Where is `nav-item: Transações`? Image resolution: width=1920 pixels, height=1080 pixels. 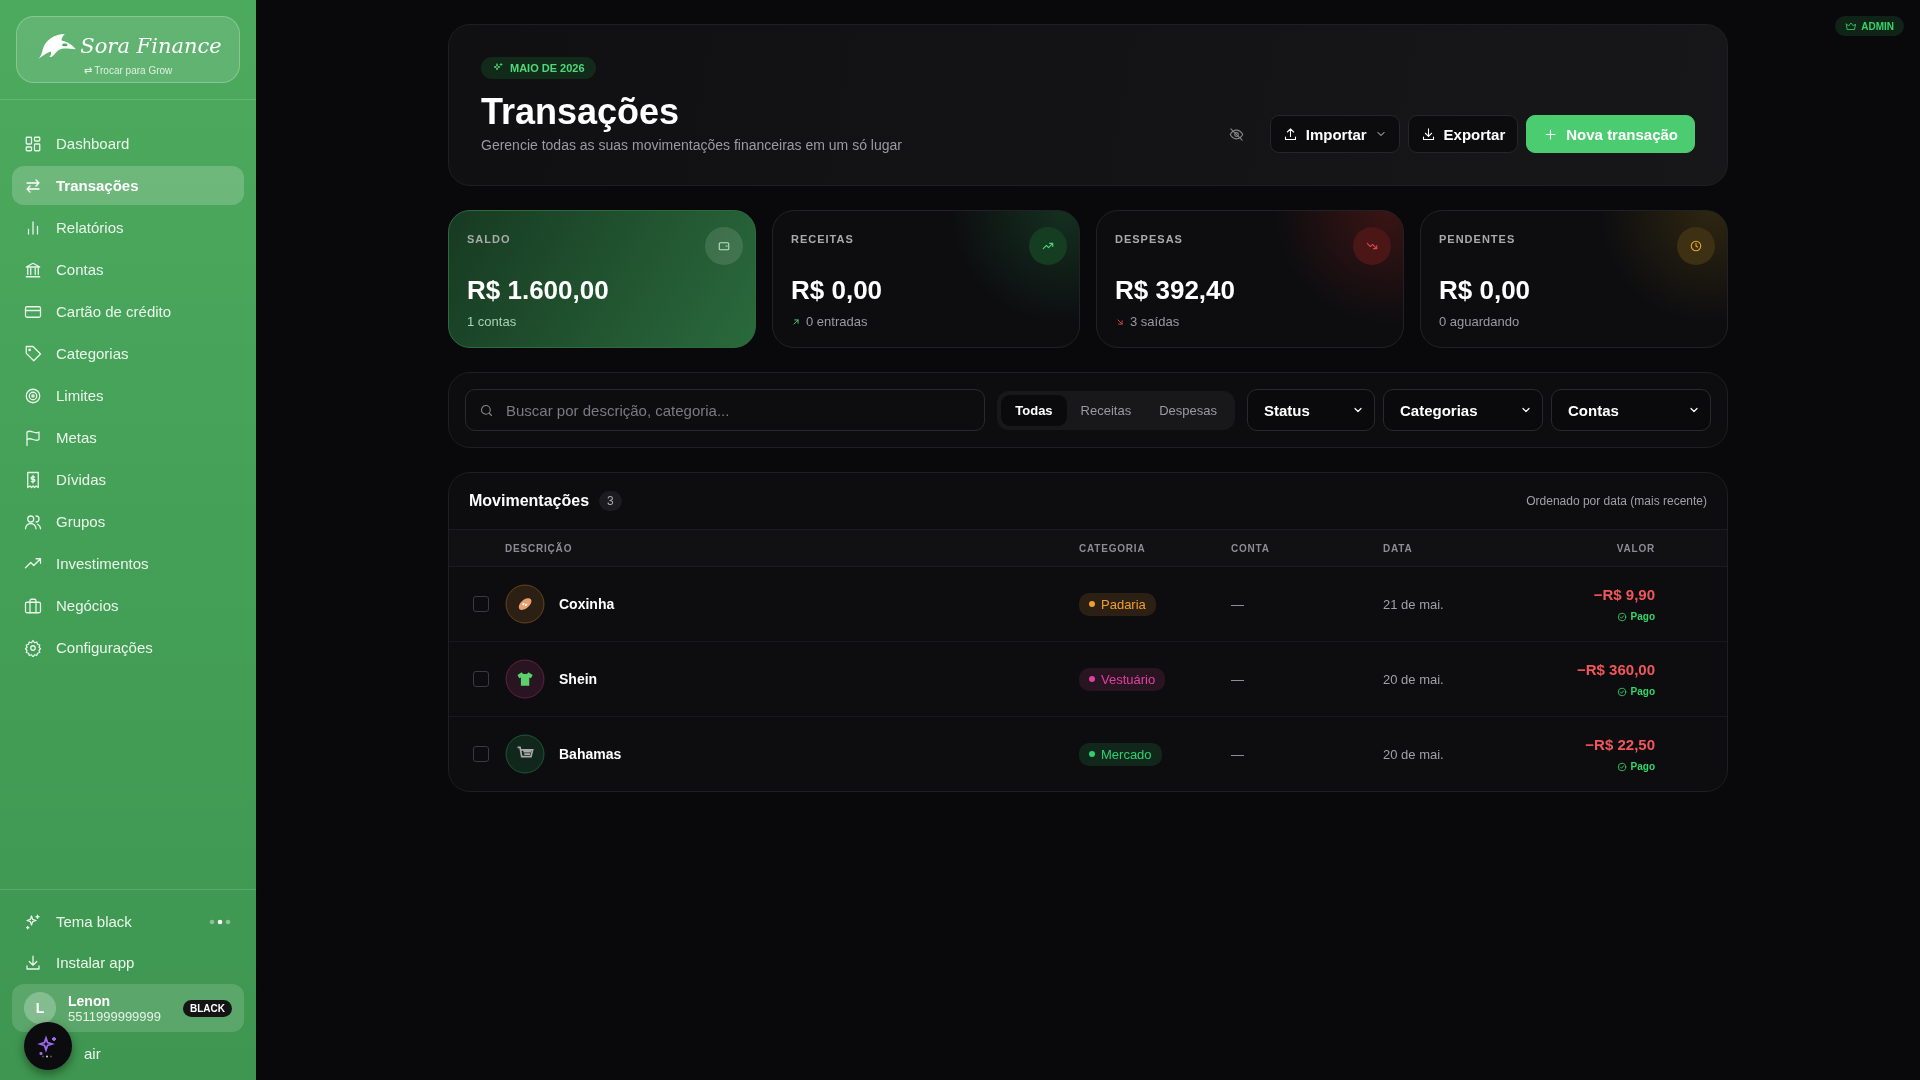
nav-item: Transações is located at coordinates (128, 185).